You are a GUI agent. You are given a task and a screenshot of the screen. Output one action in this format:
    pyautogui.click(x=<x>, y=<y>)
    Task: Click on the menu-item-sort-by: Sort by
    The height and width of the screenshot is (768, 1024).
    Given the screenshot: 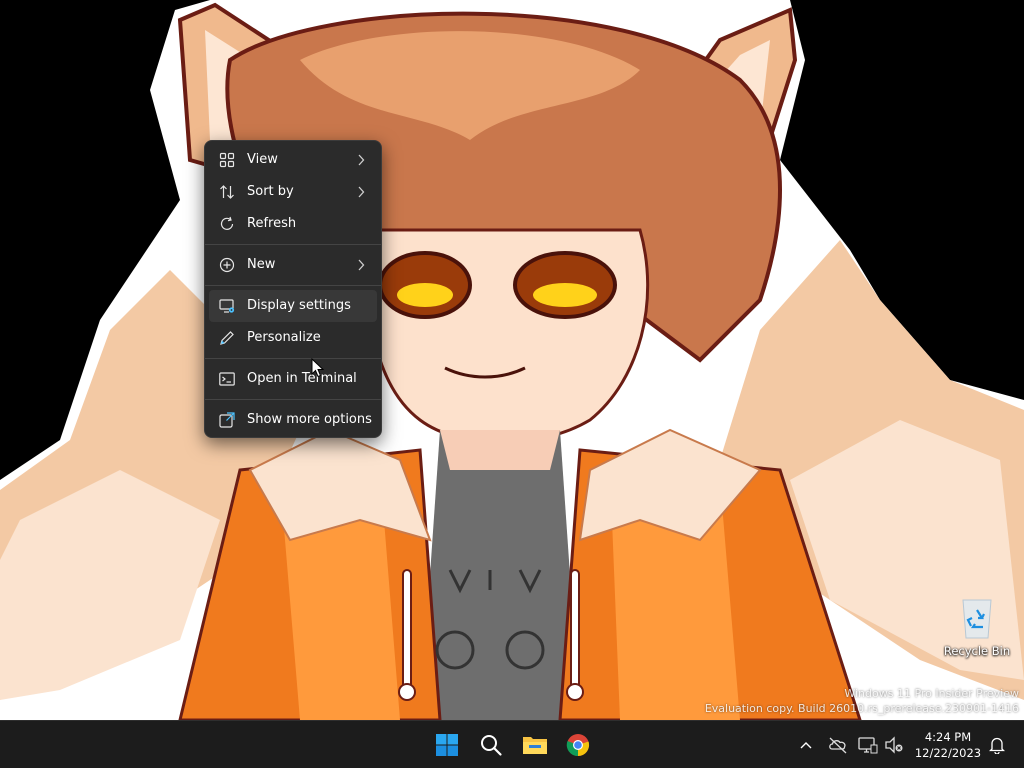 What is the action you would take?
    pyautogui.click(x=293, y=192)
    